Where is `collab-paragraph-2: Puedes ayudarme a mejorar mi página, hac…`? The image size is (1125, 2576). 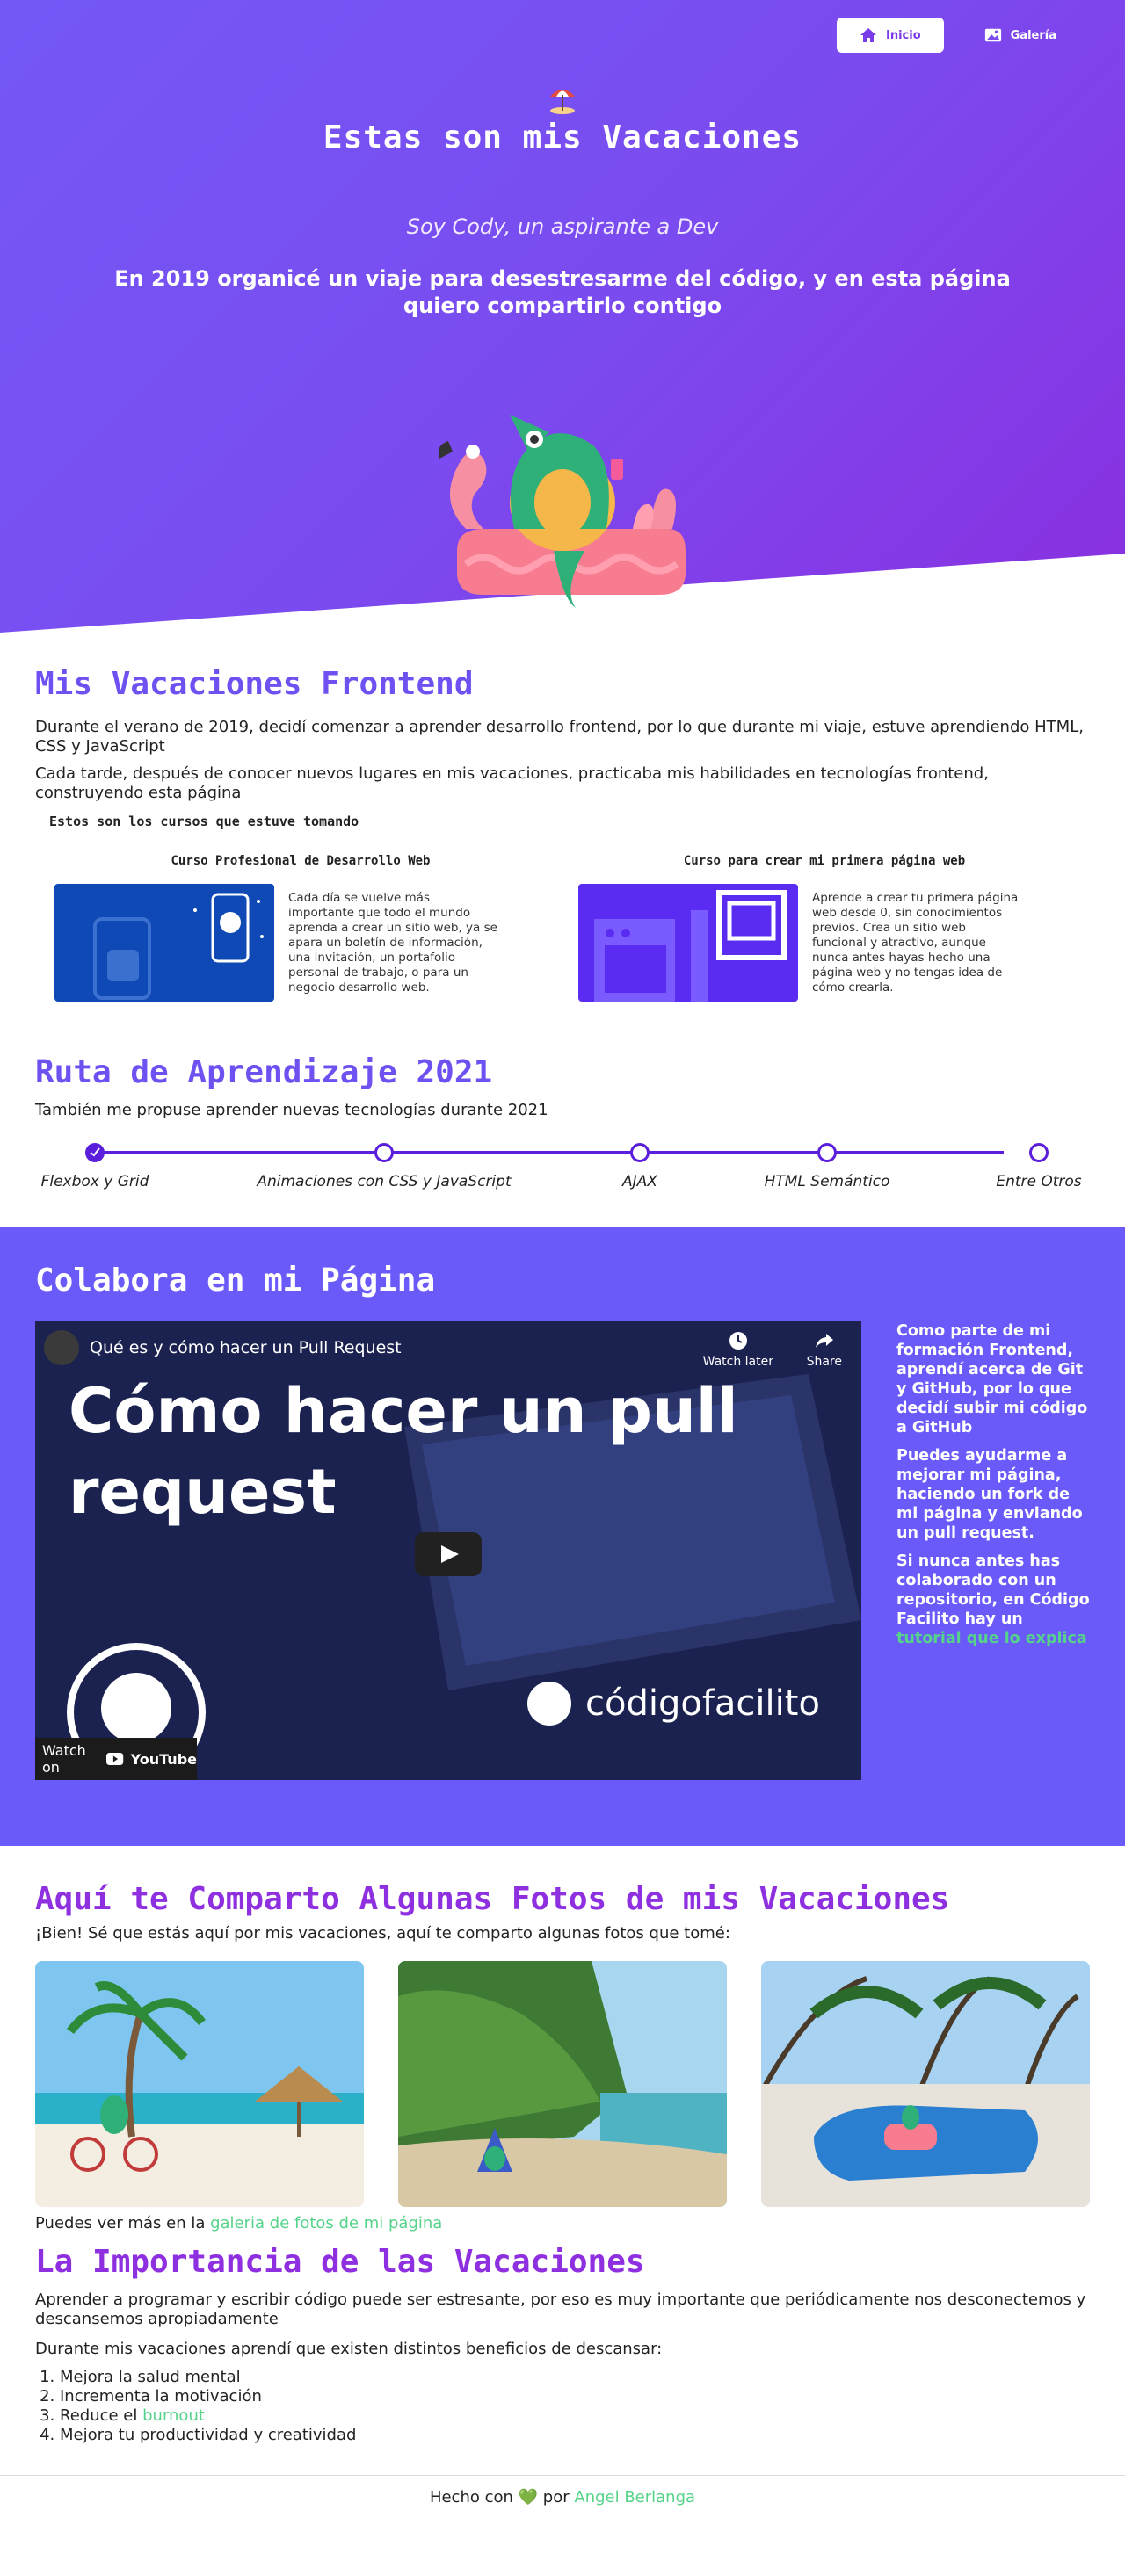
collab-paragraph-2: Puedes ayudarme a mejorar mi página, hac… is located at coordinates (989, 1494).